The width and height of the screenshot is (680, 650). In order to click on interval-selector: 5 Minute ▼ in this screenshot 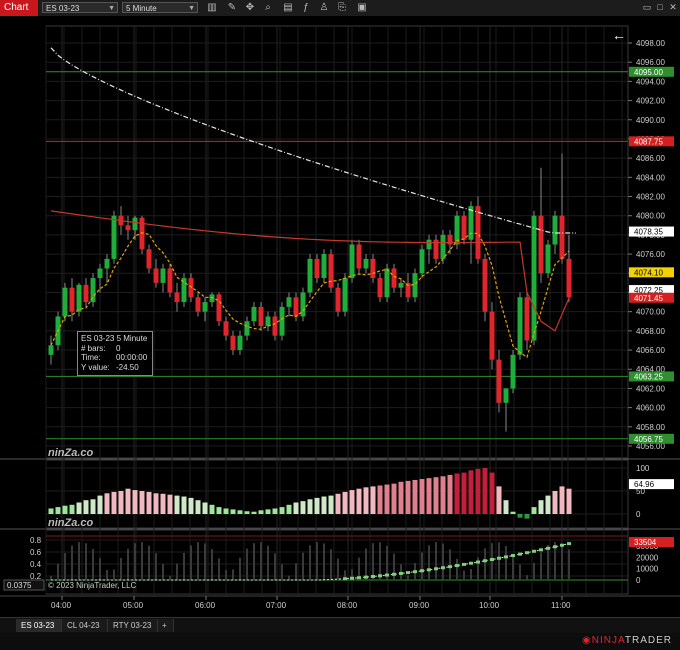, I will do `click(160, 7)`.